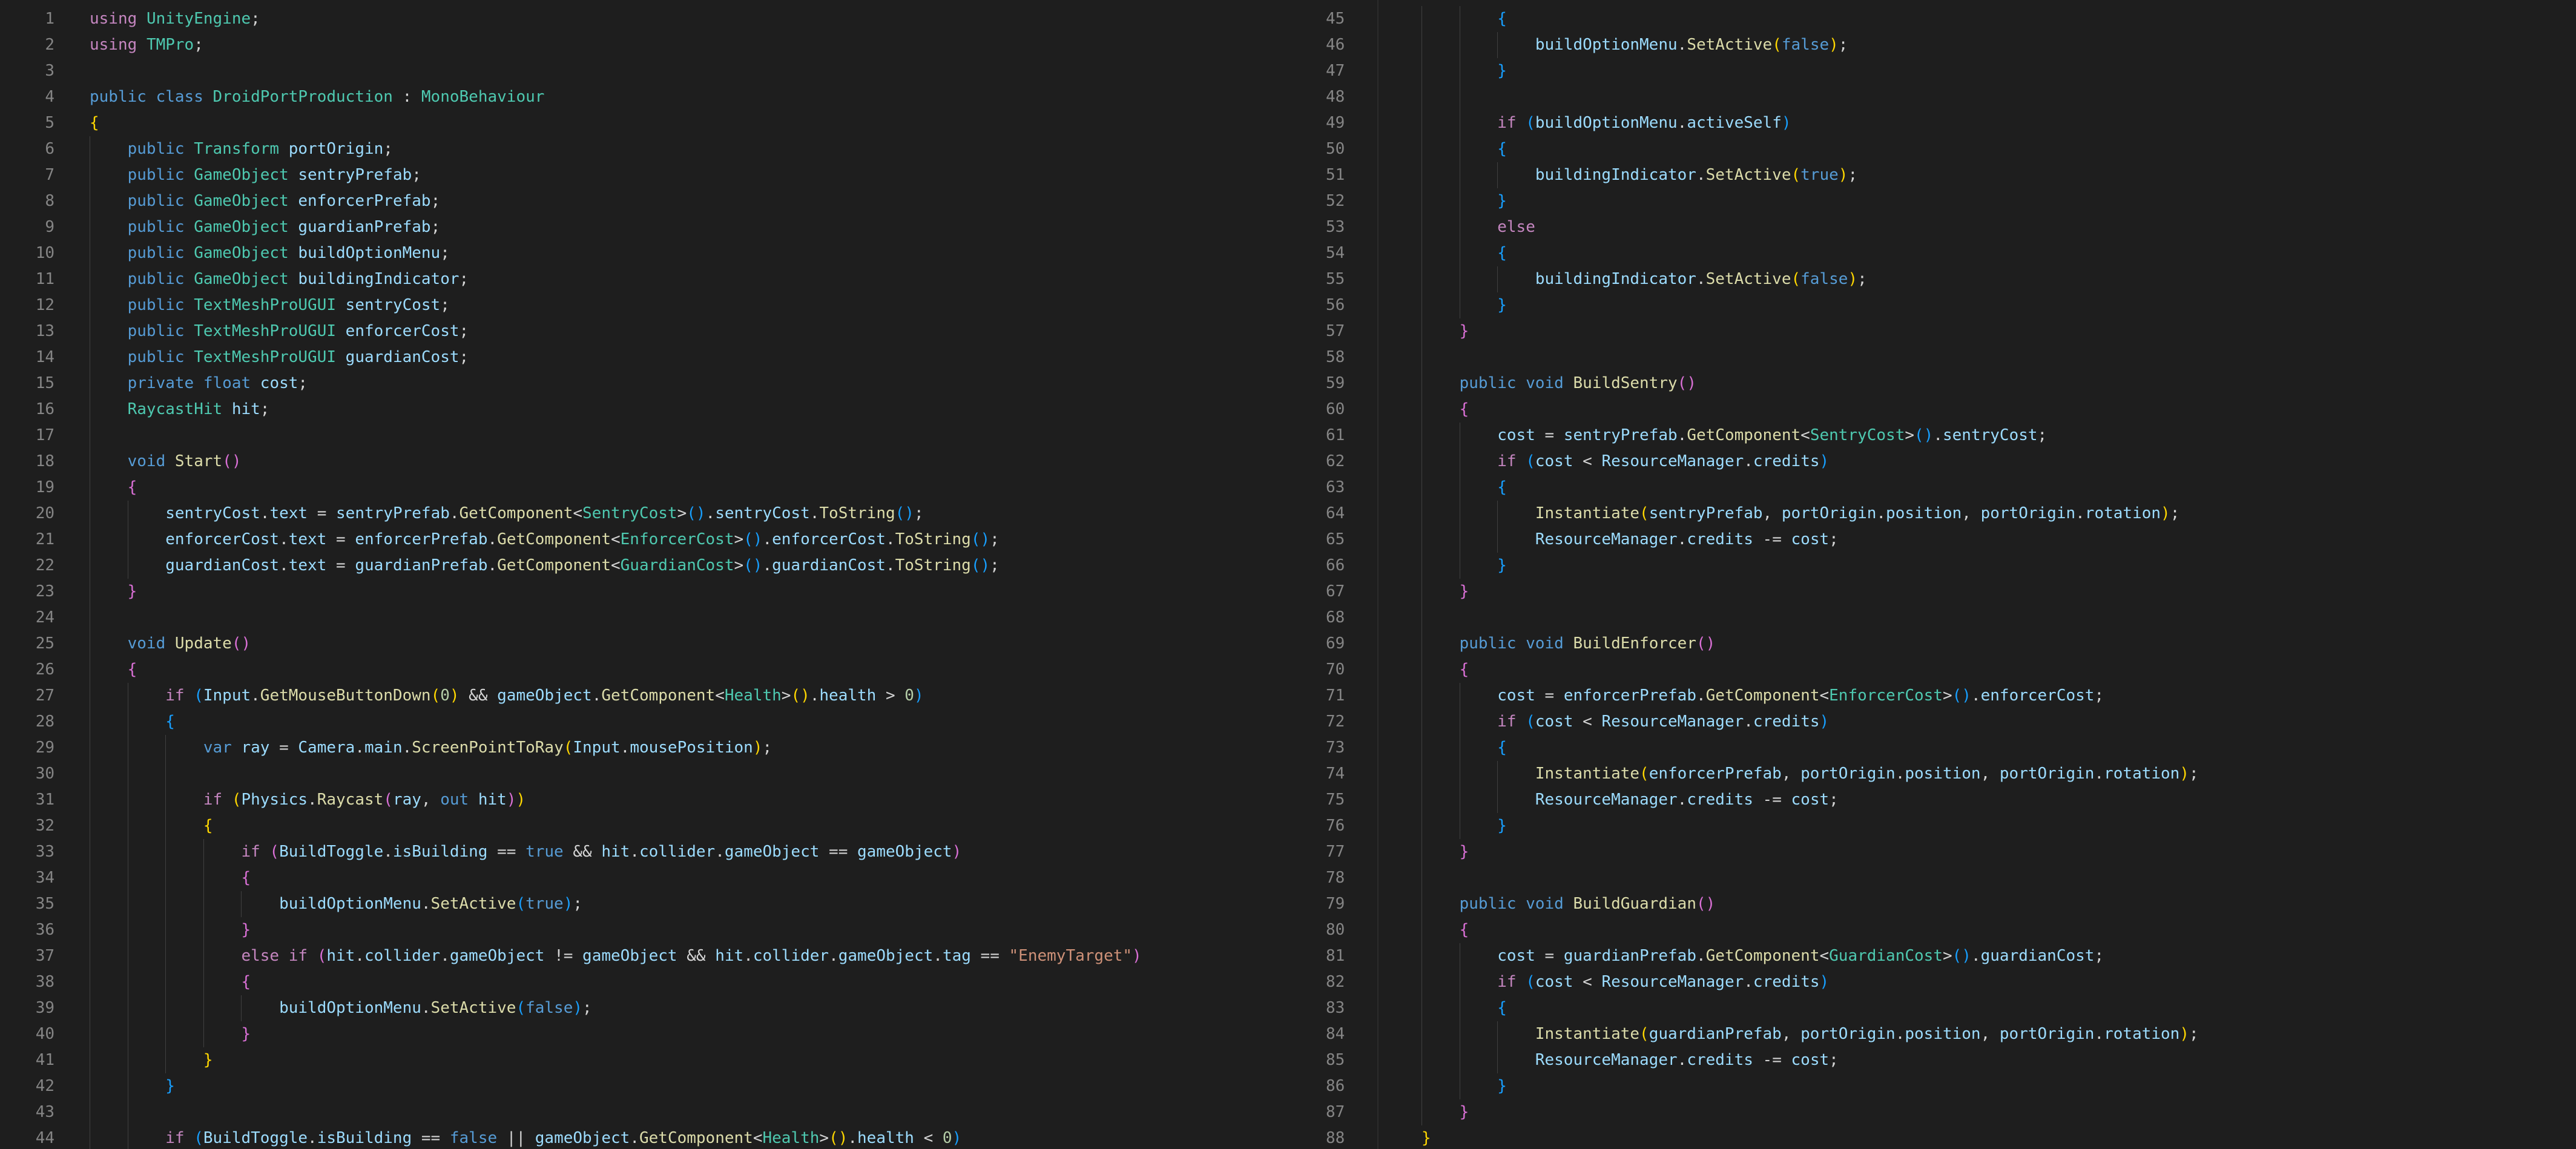 This screenshot has width=2576, height=1149. Describe the element at coordinates (27, 1086) in the screenshot. I see `line-number: 42` at that location.